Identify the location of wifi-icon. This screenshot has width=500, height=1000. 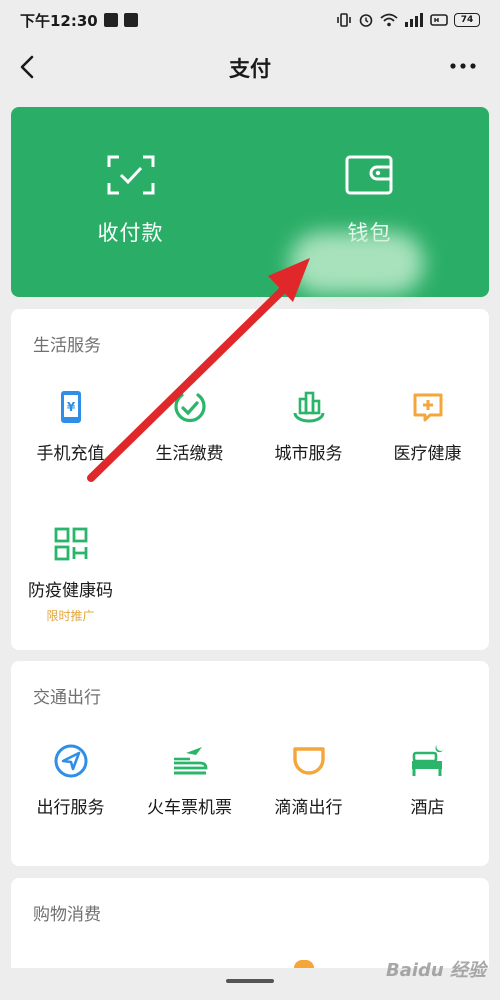
(389, 20).